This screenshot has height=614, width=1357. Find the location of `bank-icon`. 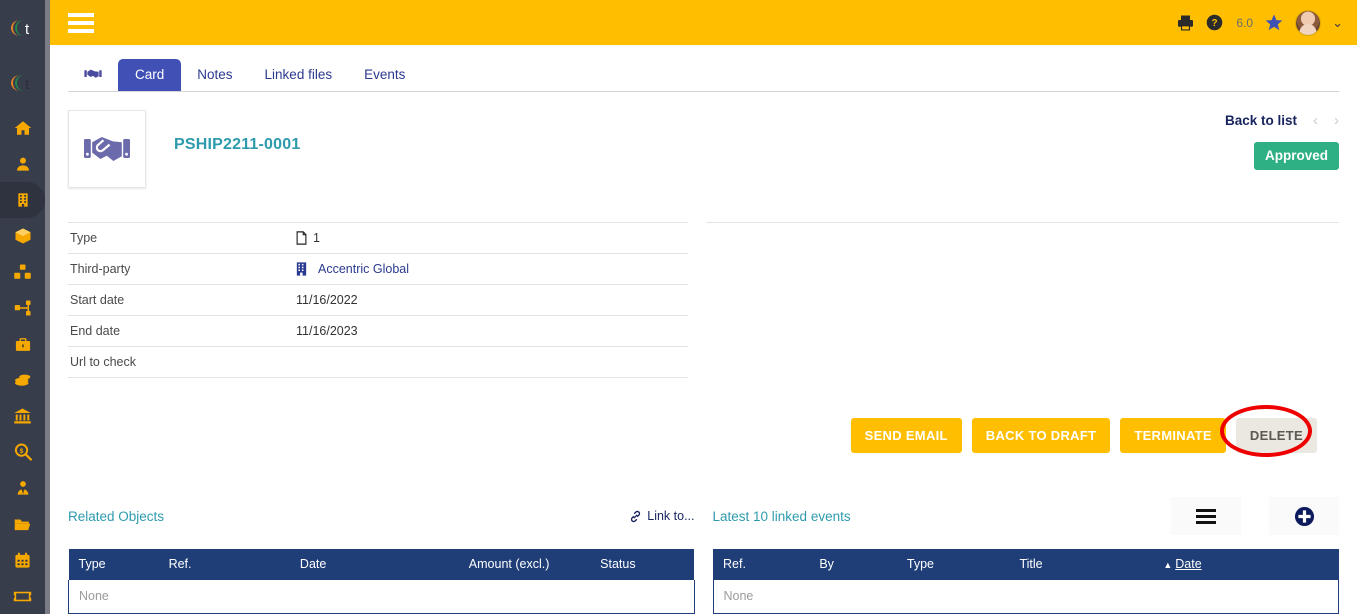

bank-icon is located at coordinates (22, 416).